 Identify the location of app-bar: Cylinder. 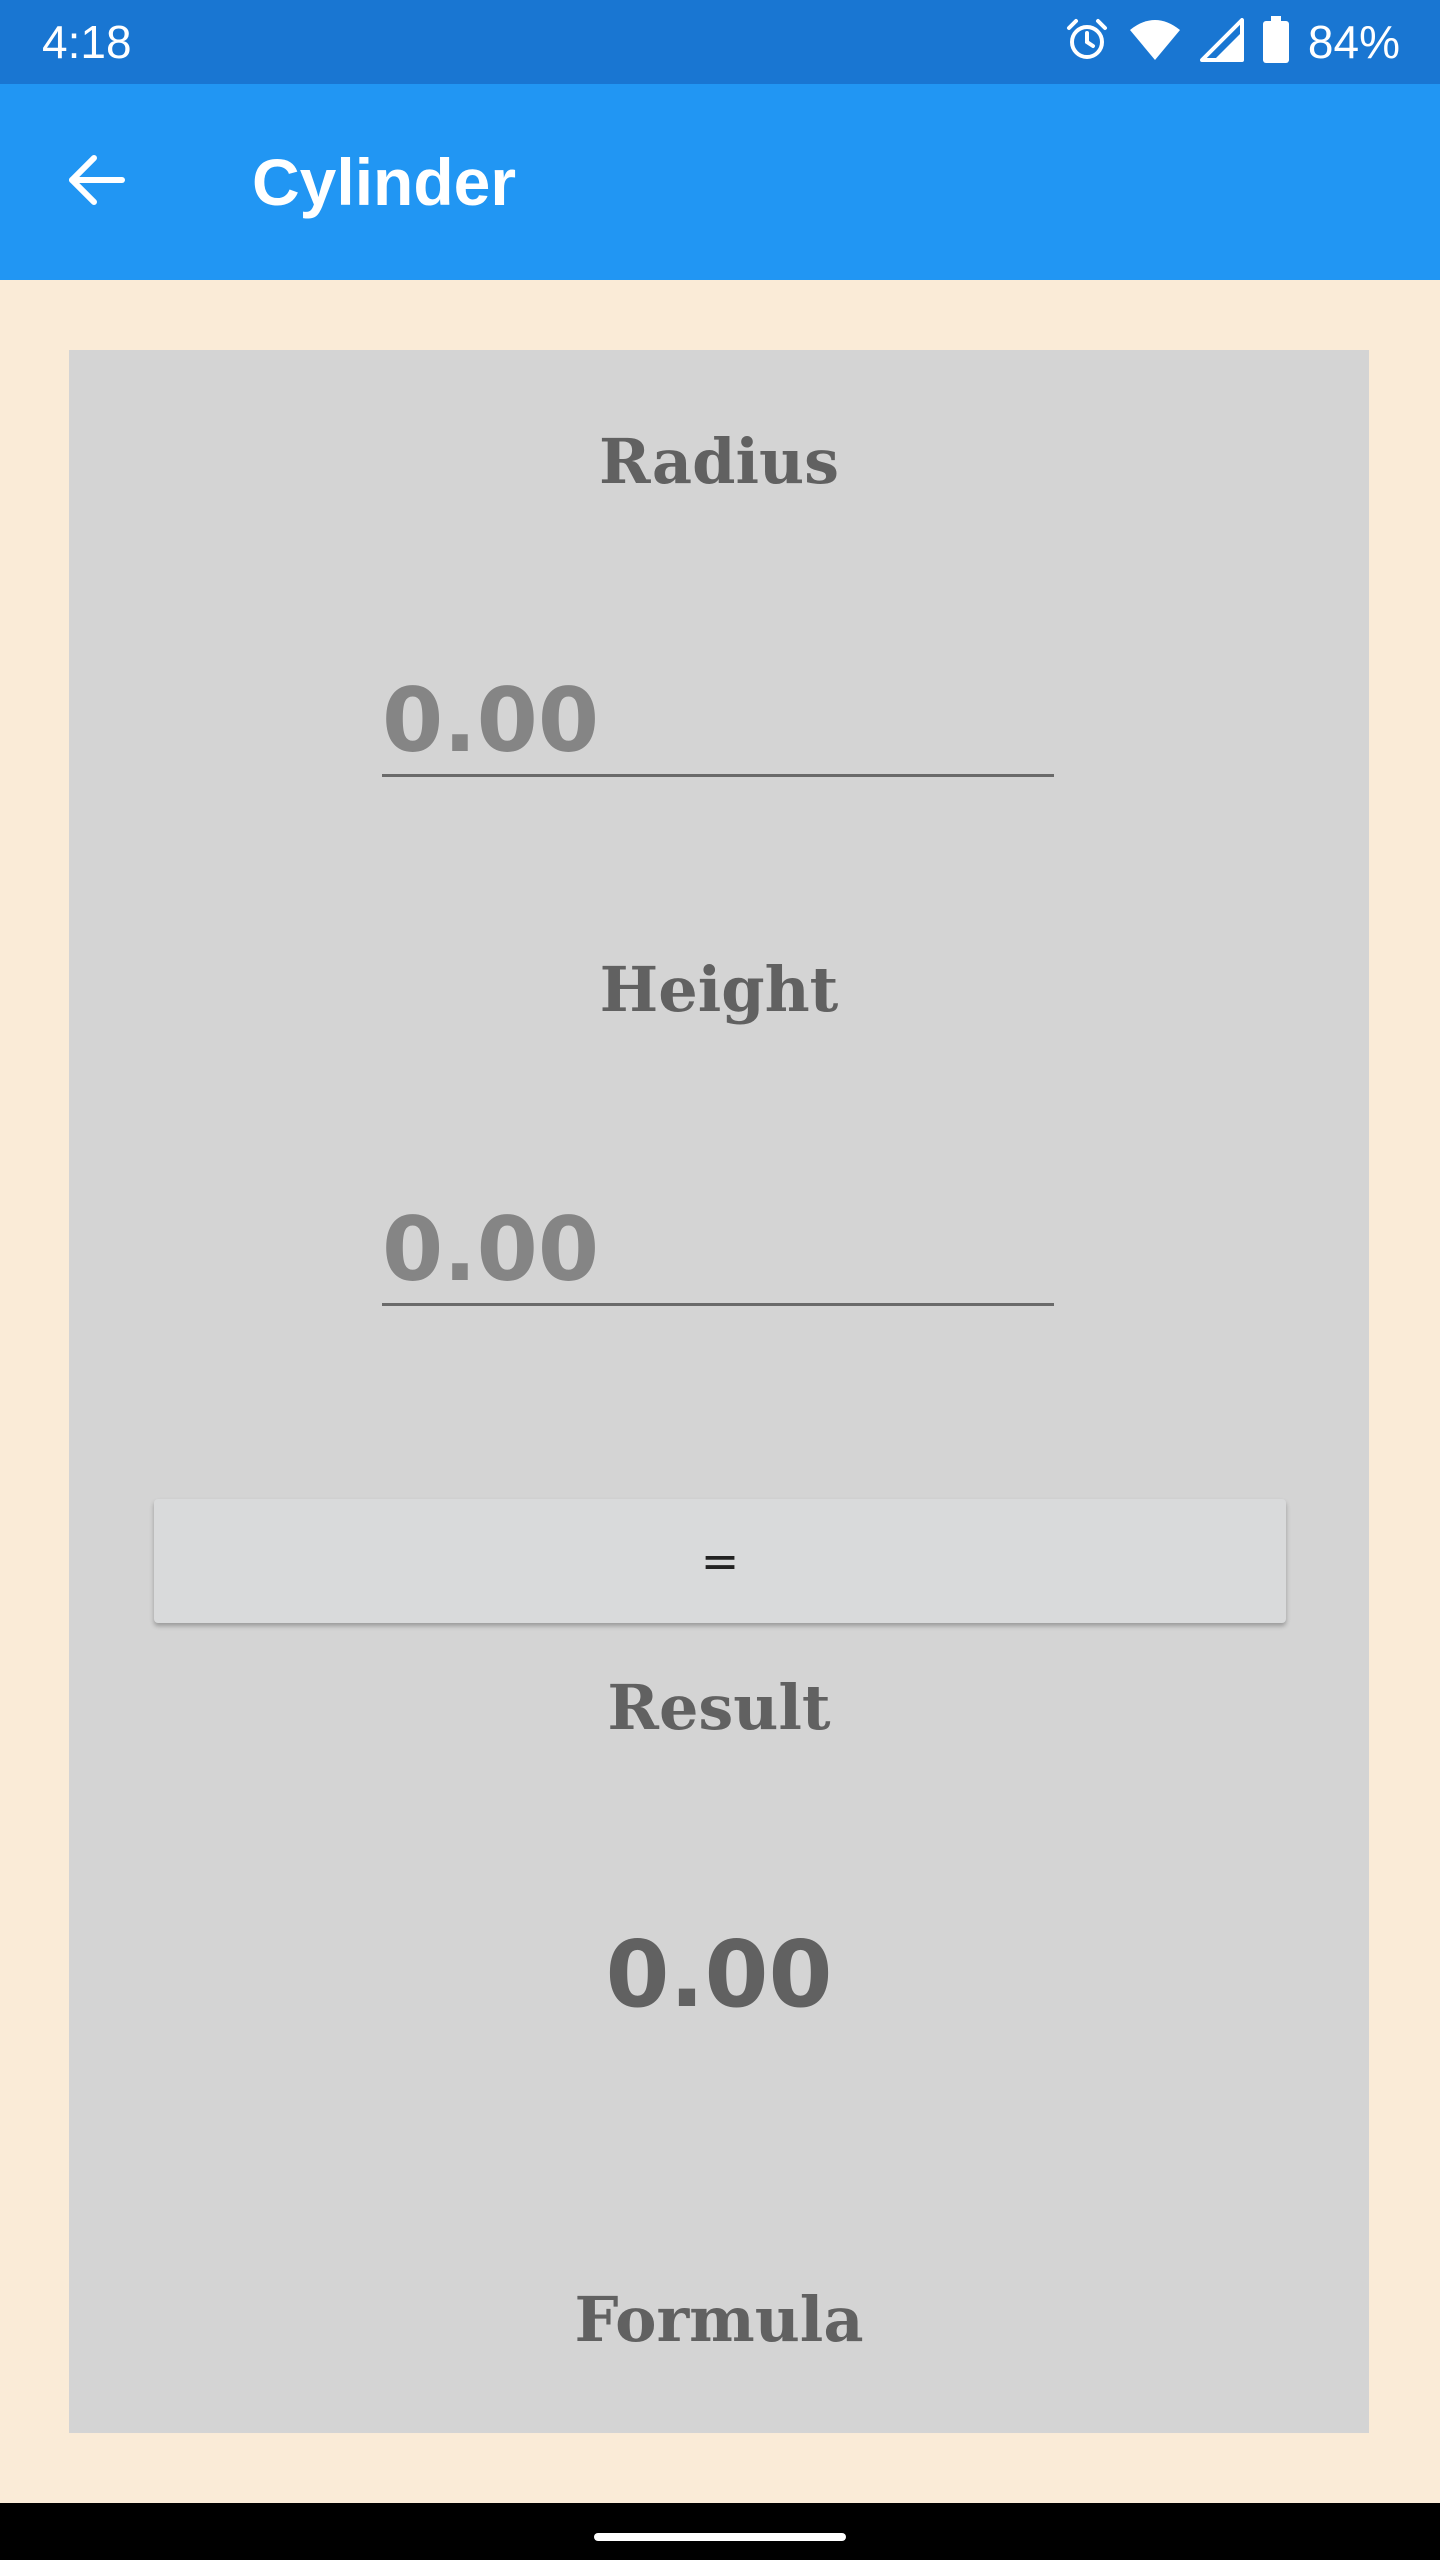
(720, 182).